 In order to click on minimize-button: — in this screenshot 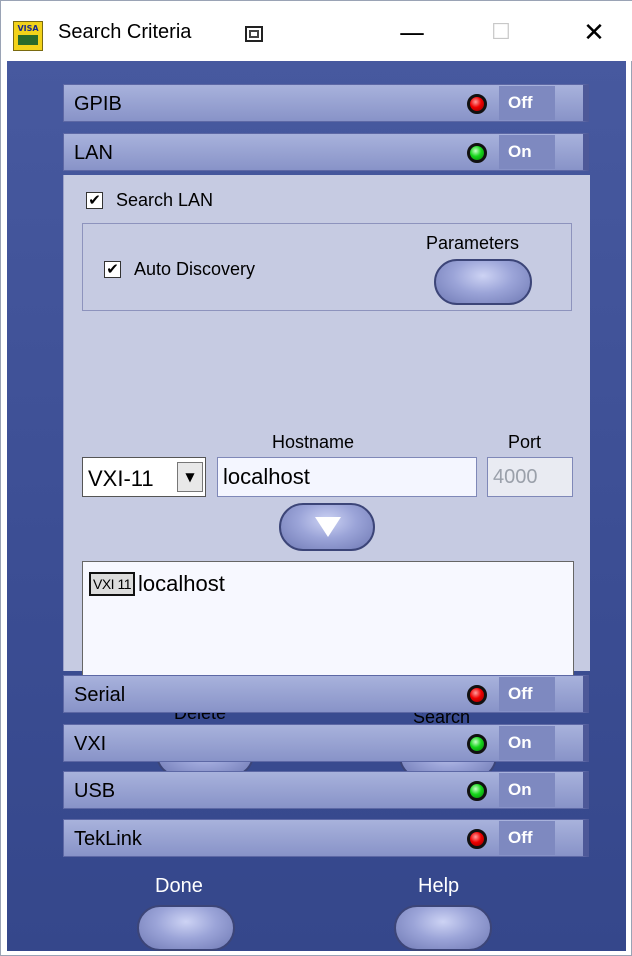, I will do `click(412, 33)`.